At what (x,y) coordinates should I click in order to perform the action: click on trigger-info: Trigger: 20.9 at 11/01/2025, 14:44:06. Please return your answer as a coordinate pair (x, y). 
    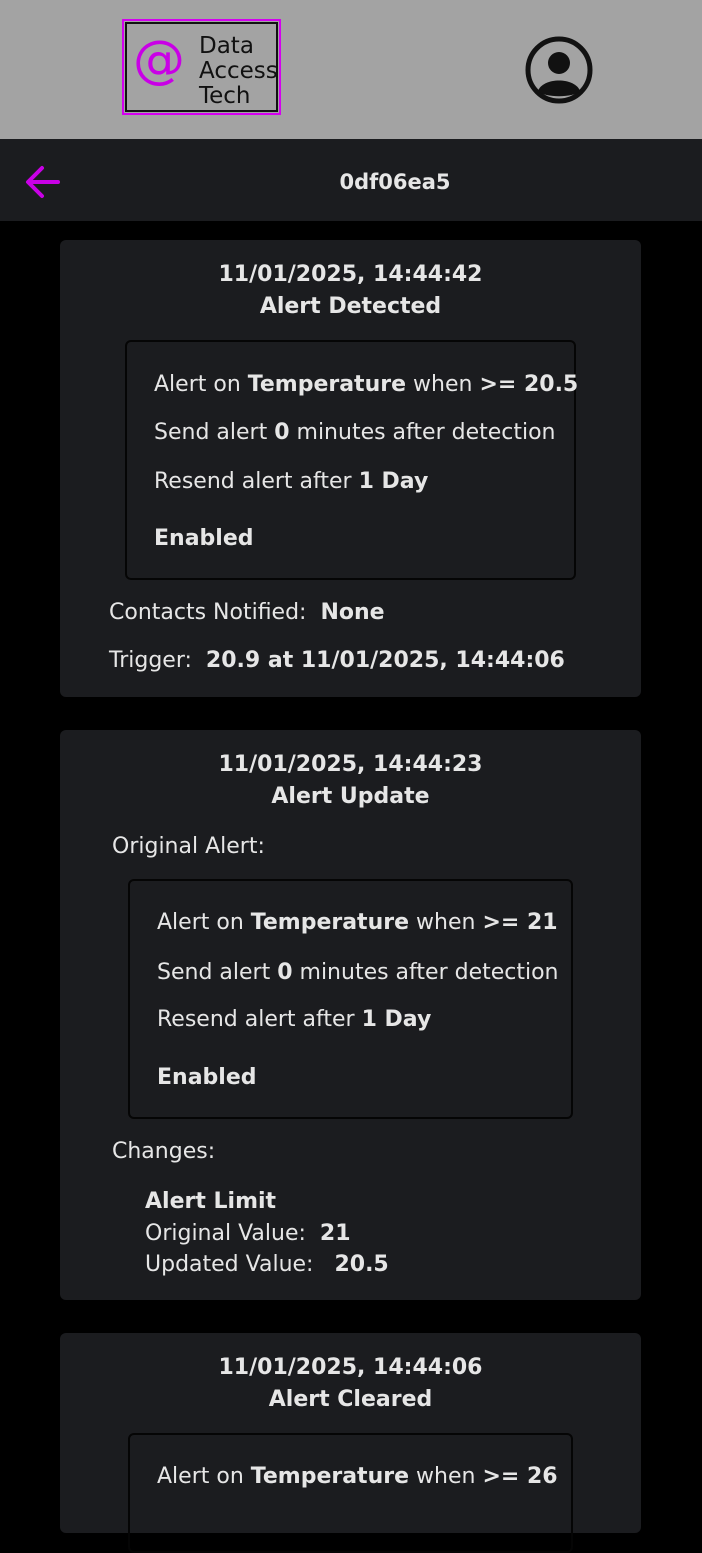
    Looking at the image, I should click on (337, 660).